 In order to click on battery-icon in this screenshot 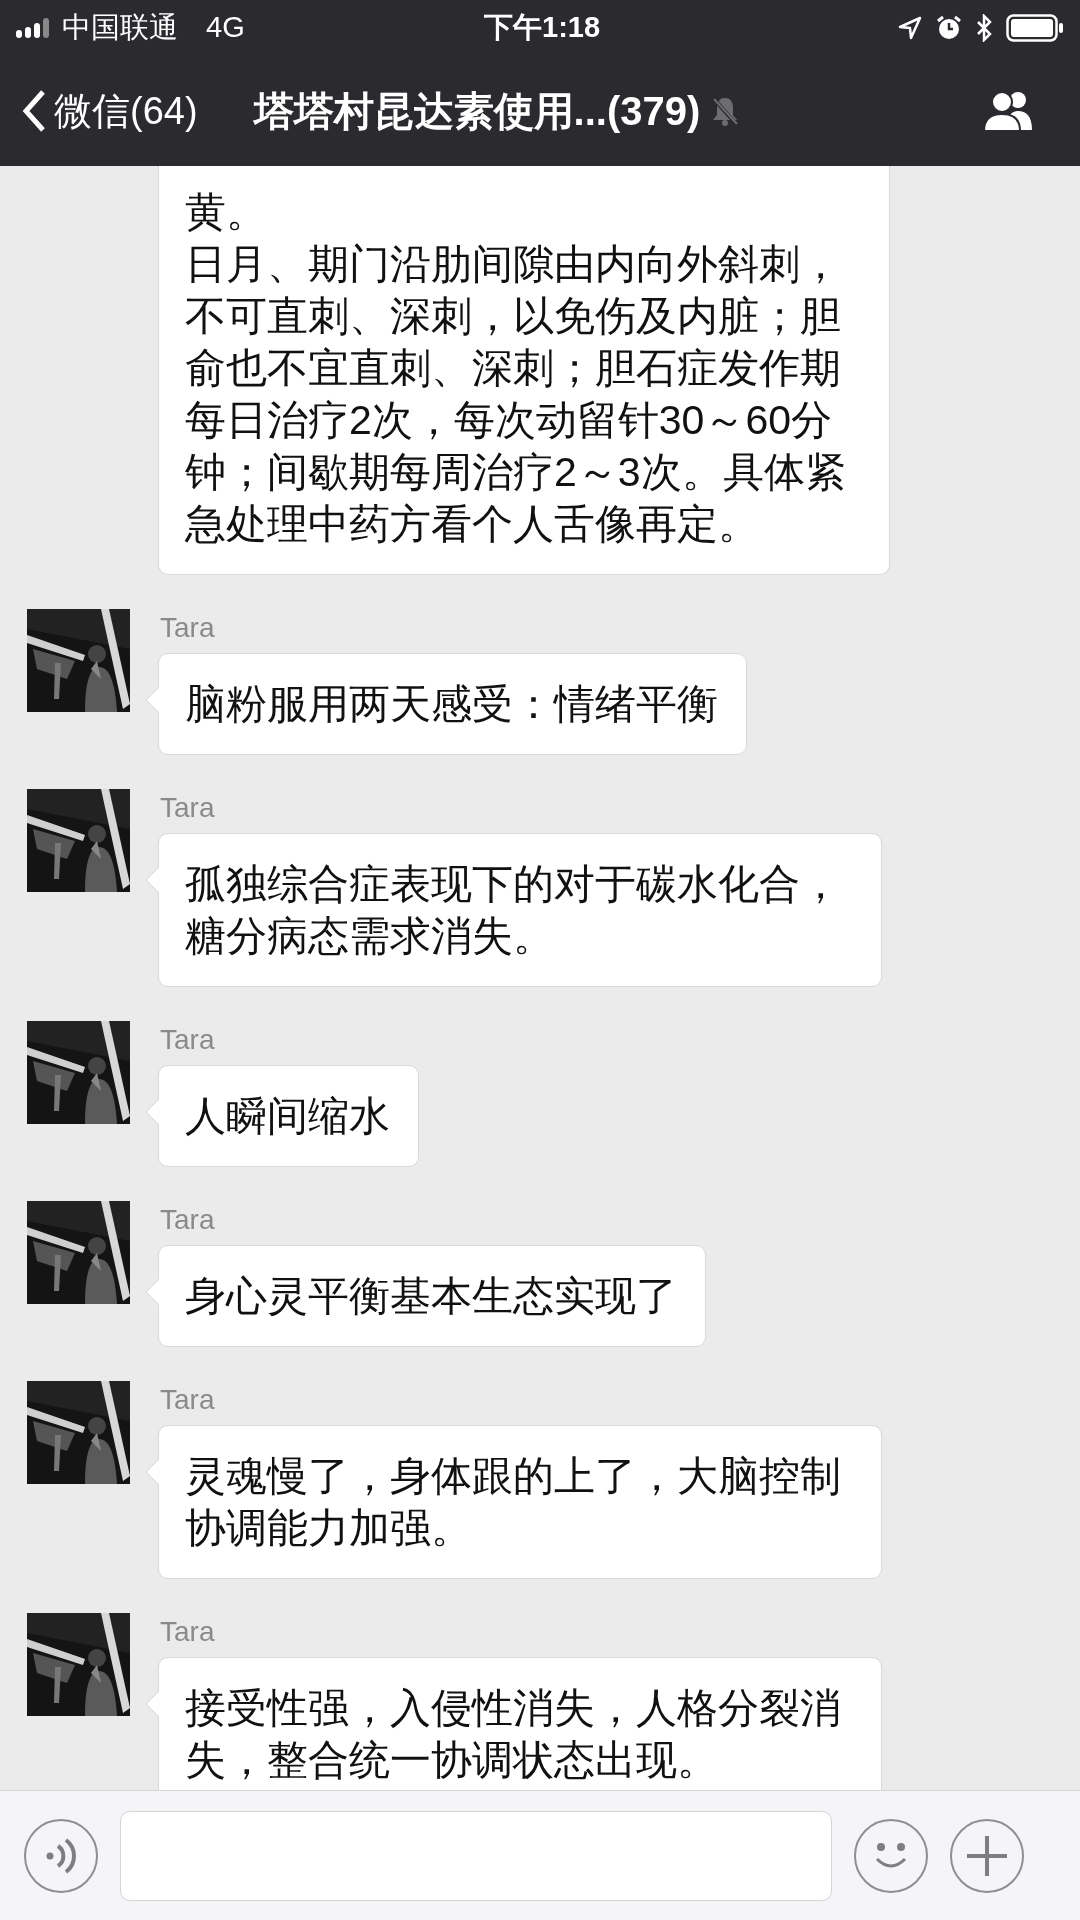, I will do `click(1035, 28)`.